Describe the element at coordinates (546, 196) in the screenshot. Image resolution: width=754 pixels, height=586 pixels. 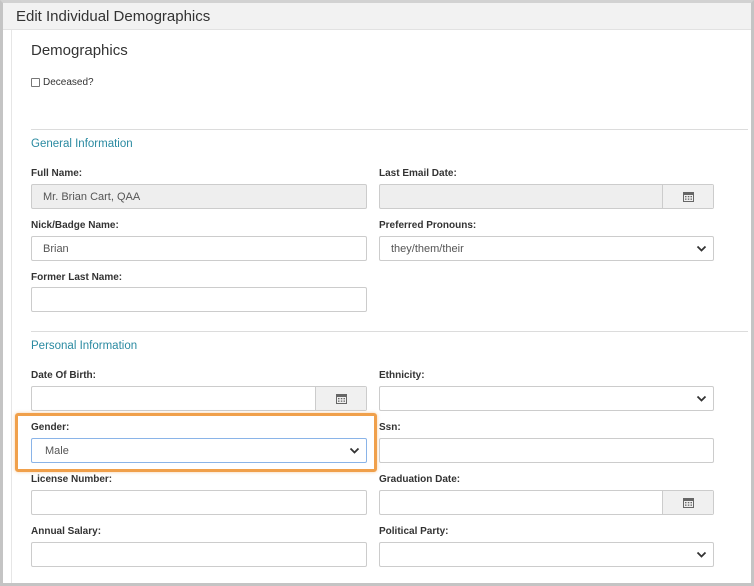
I see `last-email-date-field` at that location.